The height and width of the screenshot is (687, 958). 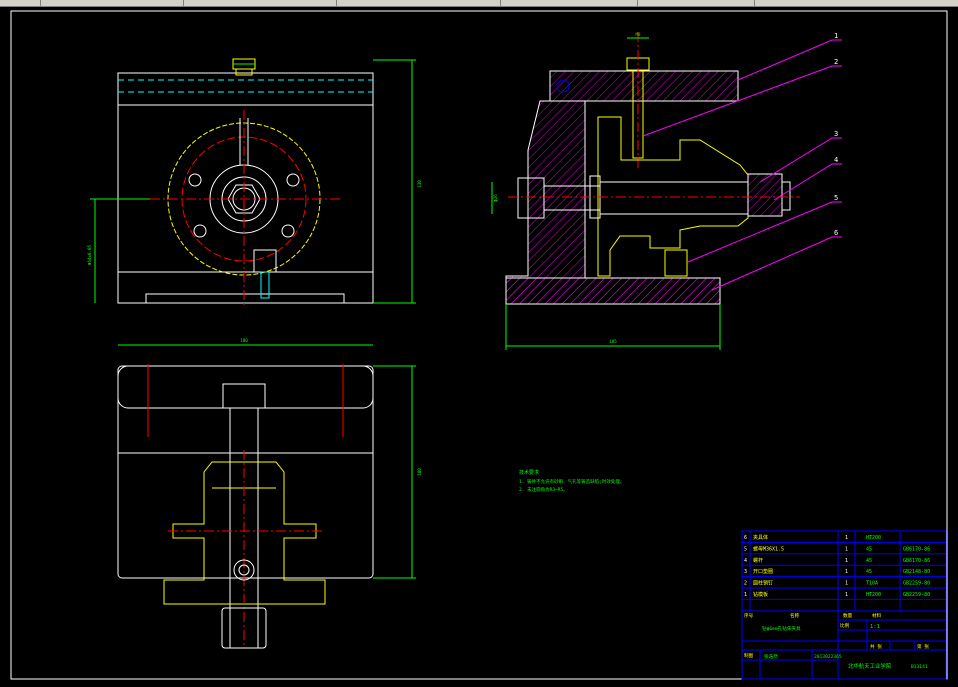 I want to click on leader-label-1: 1, so click(x=836, y=36).